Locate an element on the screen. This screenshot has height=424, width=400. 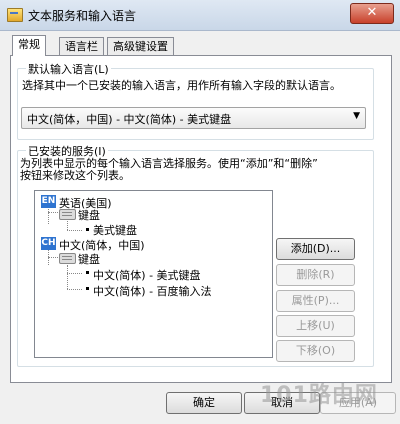
default-language-dropdown: 中文(简体，中国) - 中文(简体) - 美式键盘 ▼ is located at coordinates (193, 118).